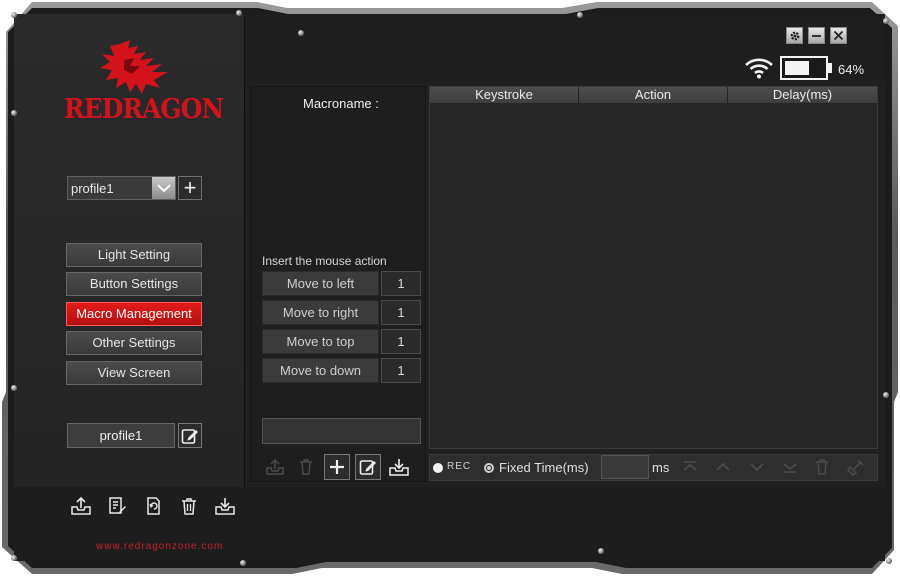 This screenshot has width=900, height=576. I want to click on broom-icon, so click(855, 467).